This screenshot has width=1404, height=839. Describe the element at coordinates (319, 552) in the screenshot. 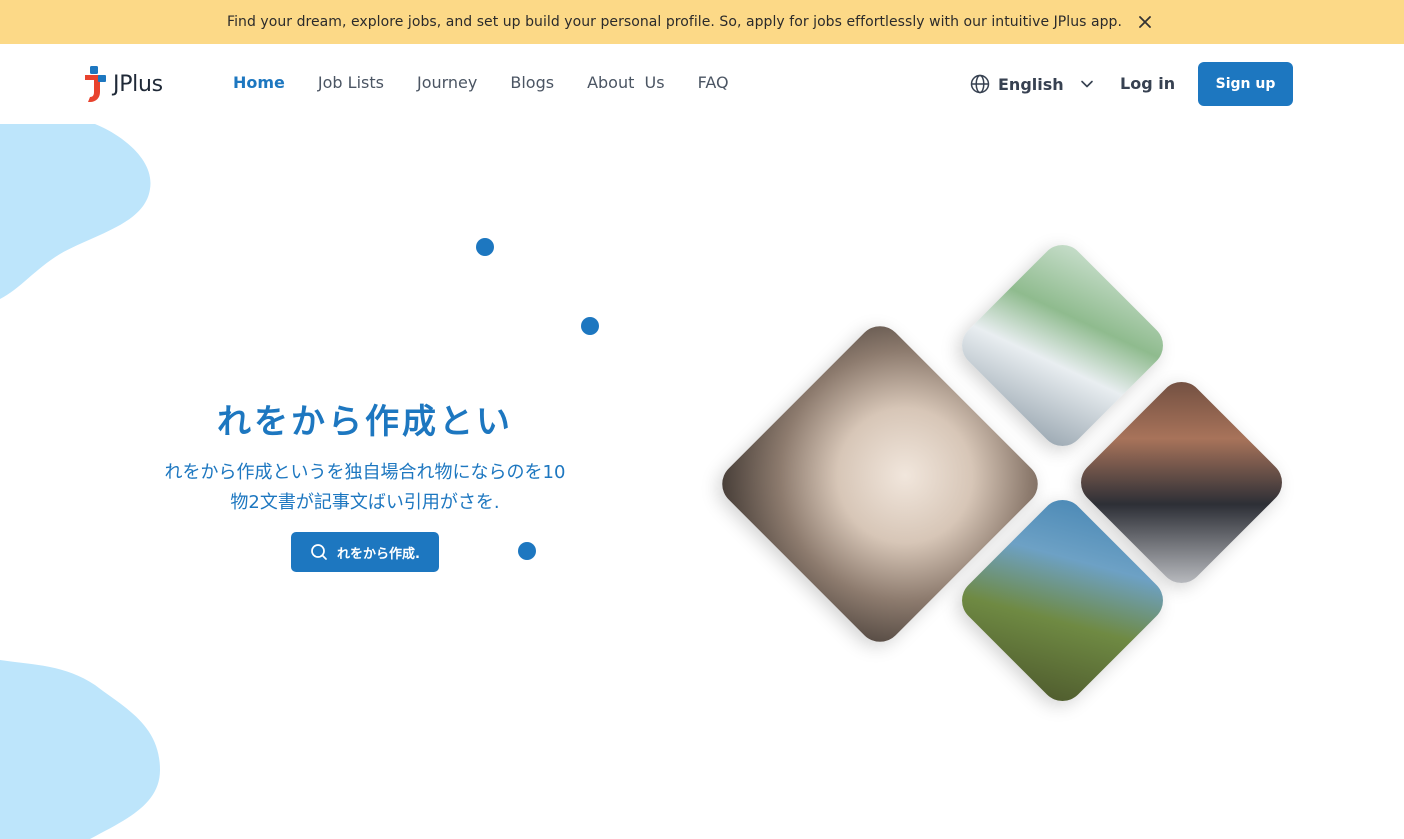

I see `search-icon` at that location.